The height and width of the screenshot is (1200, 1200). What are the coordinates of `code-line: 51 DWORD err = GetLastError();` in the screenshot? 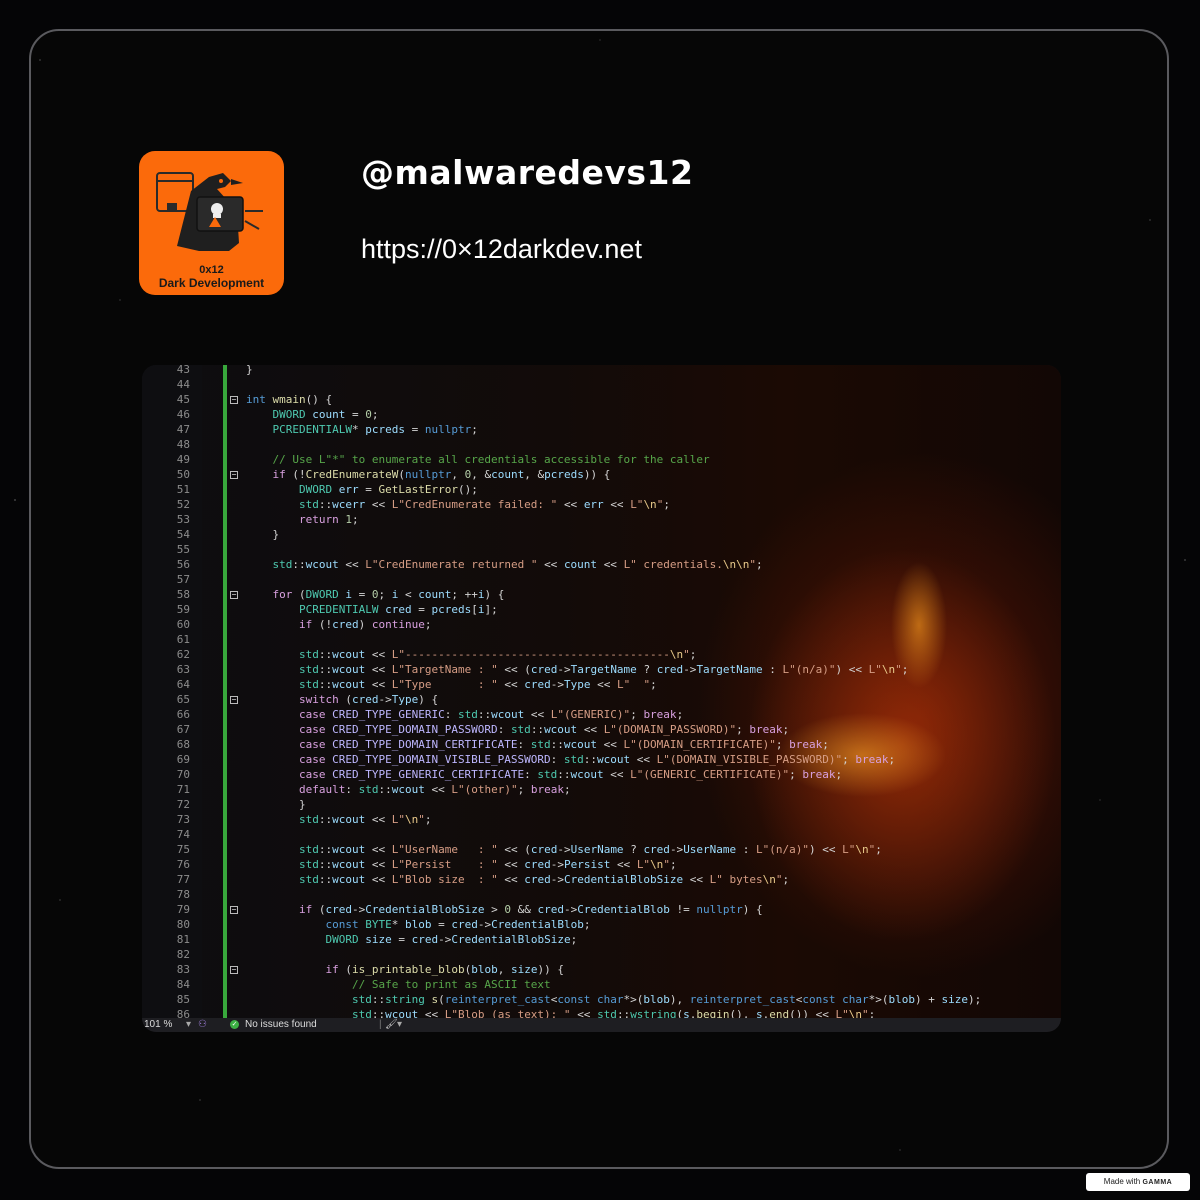 It's located at (601, 489).